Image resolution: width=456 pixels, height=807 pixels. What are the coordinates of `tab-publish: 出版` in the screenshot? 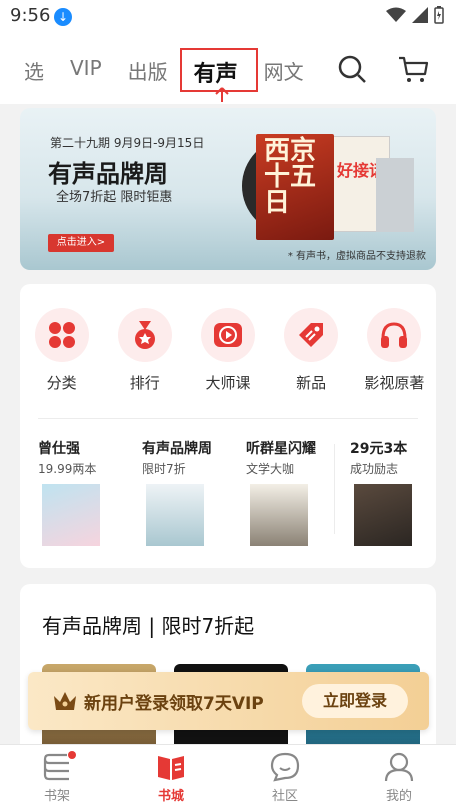 It's located at (148, 72).